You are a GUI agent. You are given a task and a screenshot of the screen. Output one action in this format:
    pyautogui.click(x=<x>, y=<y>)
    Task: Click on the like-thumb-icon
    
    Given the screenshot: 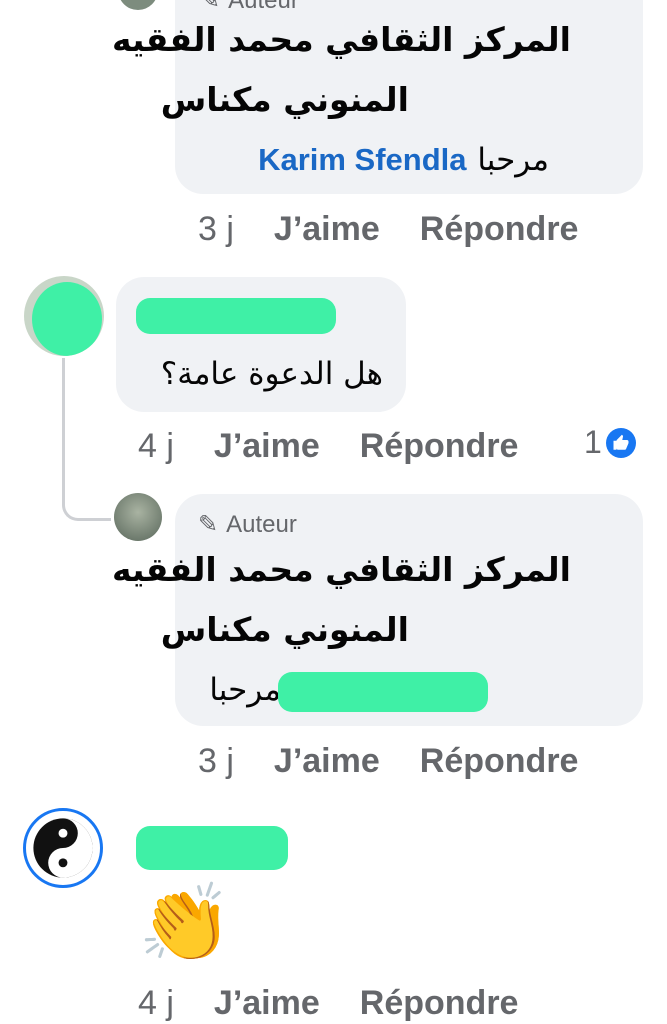 What is the action you would take?
    pyautogui.click(x=620, y=442)
    